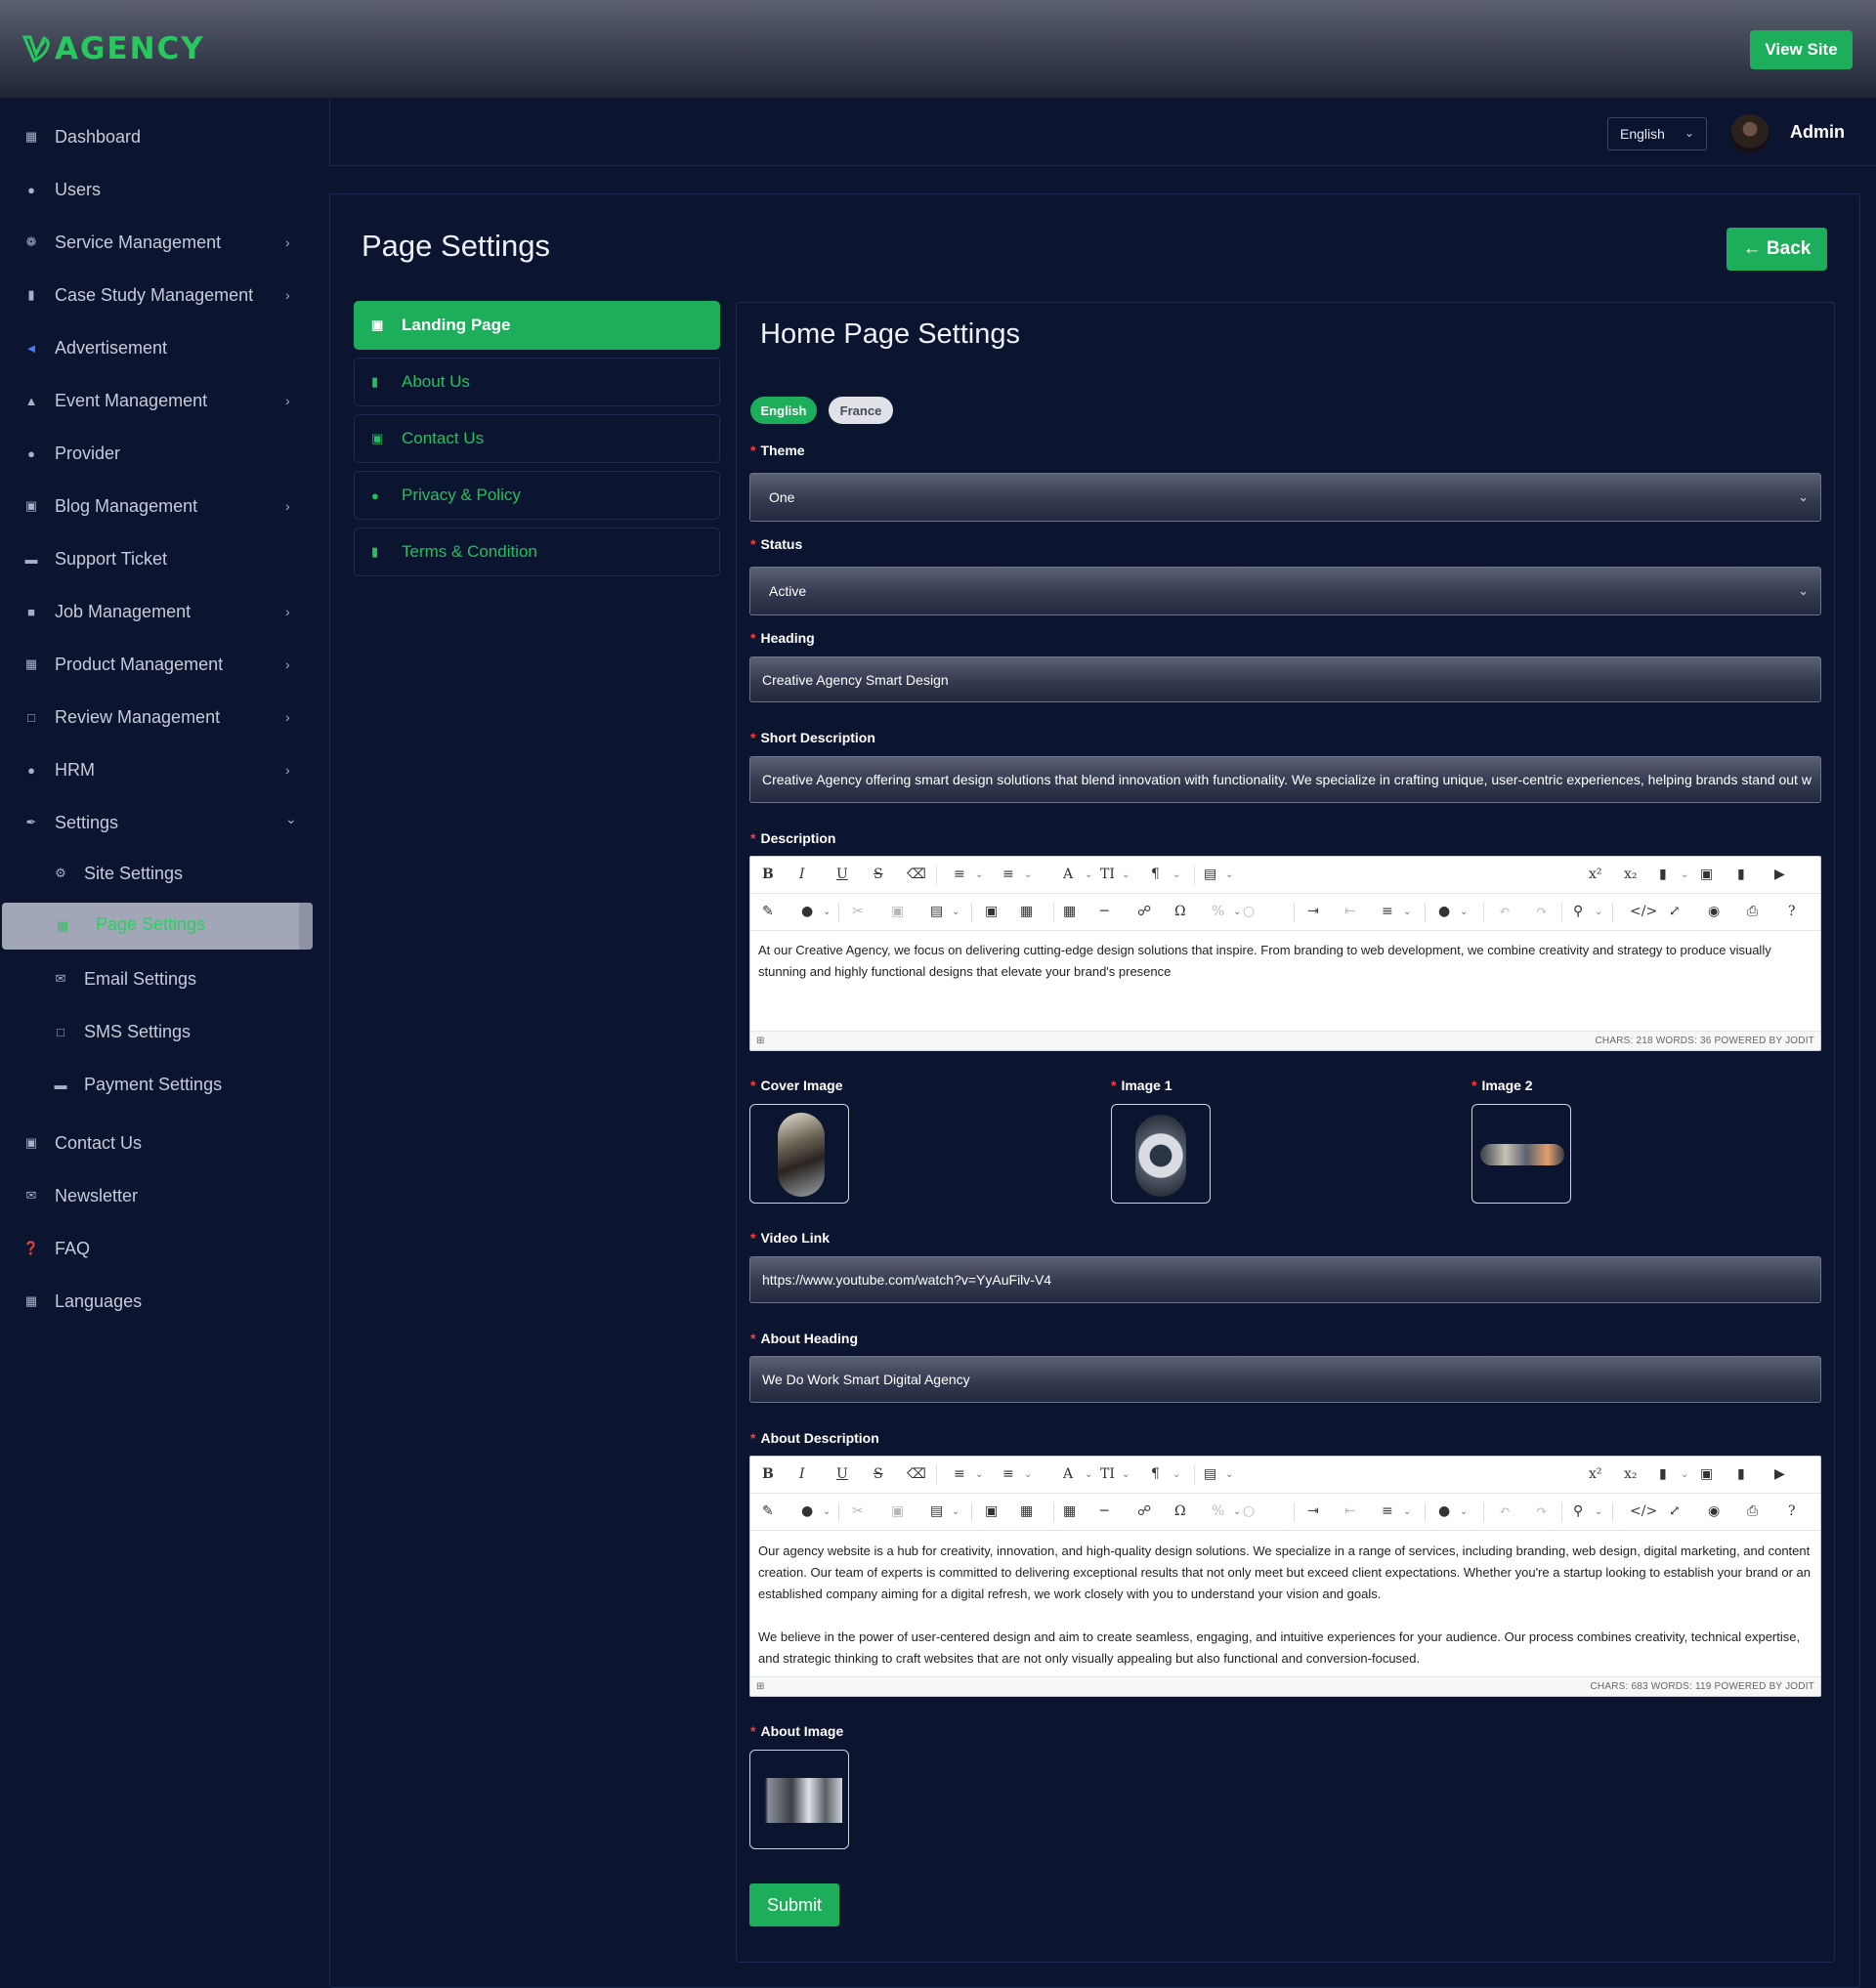 The image size is (1876, 1988). Describe the element at coordinates (1801, 49) in the screenshot. I see `view-site-button: View Site` at that location.